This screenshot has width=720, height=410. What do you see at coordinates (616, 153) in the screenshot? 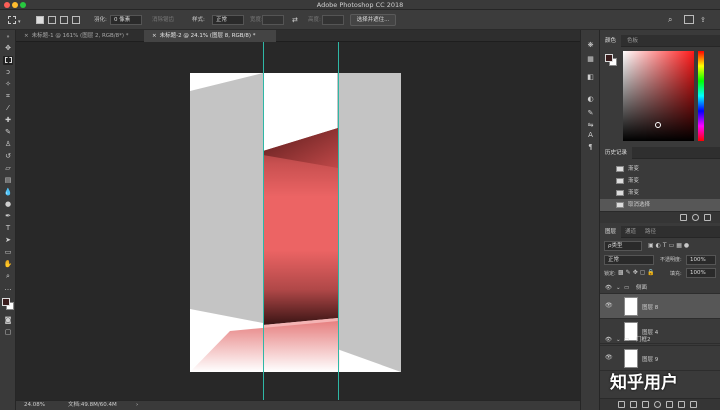
I see `tab-history: 历史记录` at bounding box center [616, 153].